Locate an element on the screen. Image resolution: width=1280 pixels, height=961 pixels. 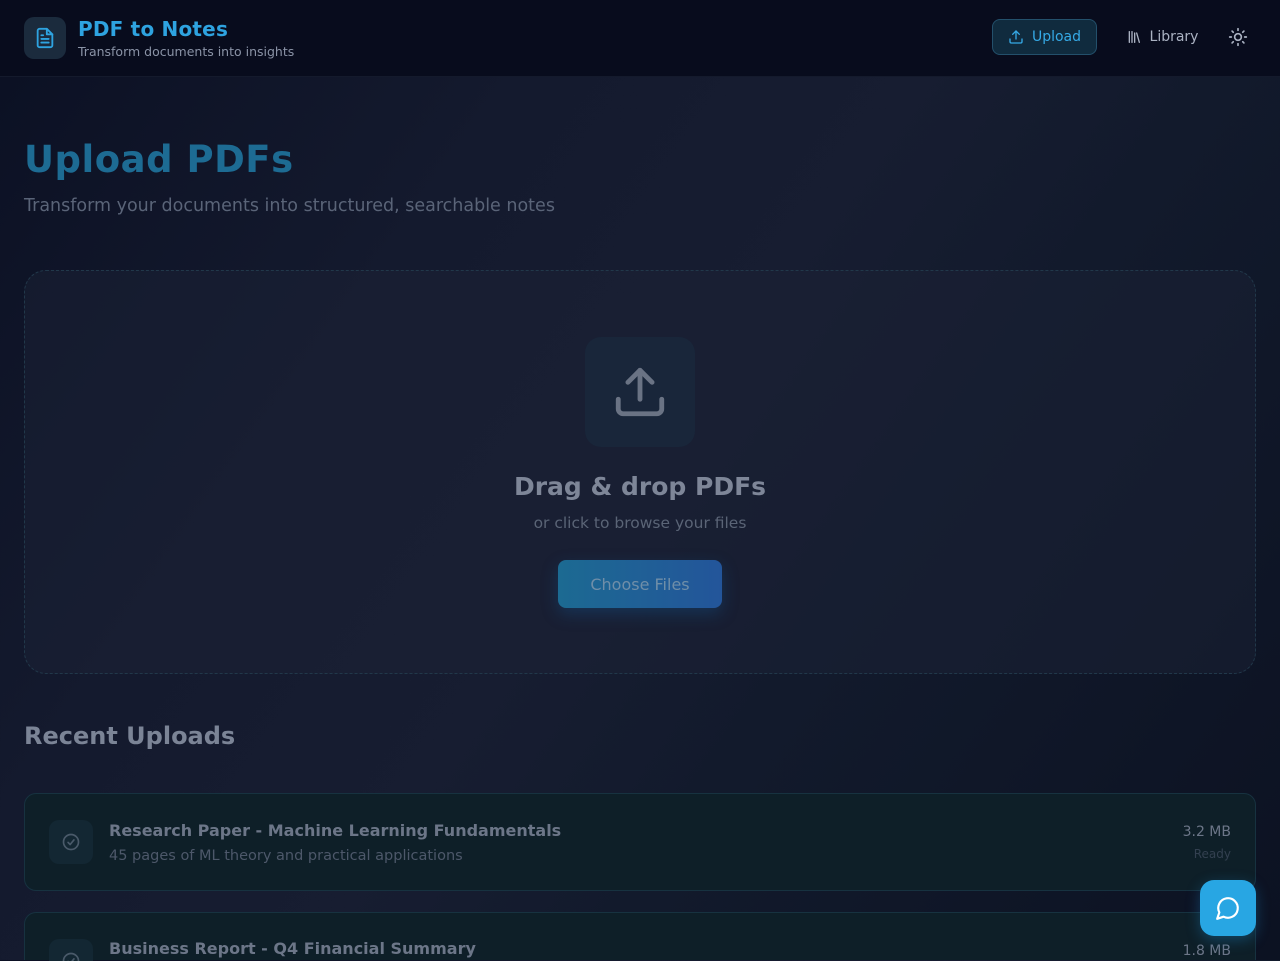
nav-library-button: Library is located at coordinates (1162, 37).